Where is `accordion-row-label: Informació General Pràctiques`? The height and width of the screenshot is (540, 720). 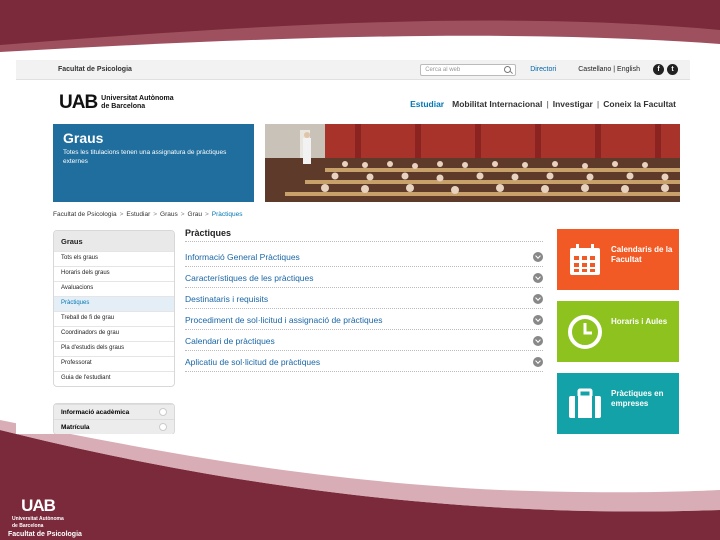
accordion-row-label: Informació General Pràctiques is located at coordinates (242, 257).